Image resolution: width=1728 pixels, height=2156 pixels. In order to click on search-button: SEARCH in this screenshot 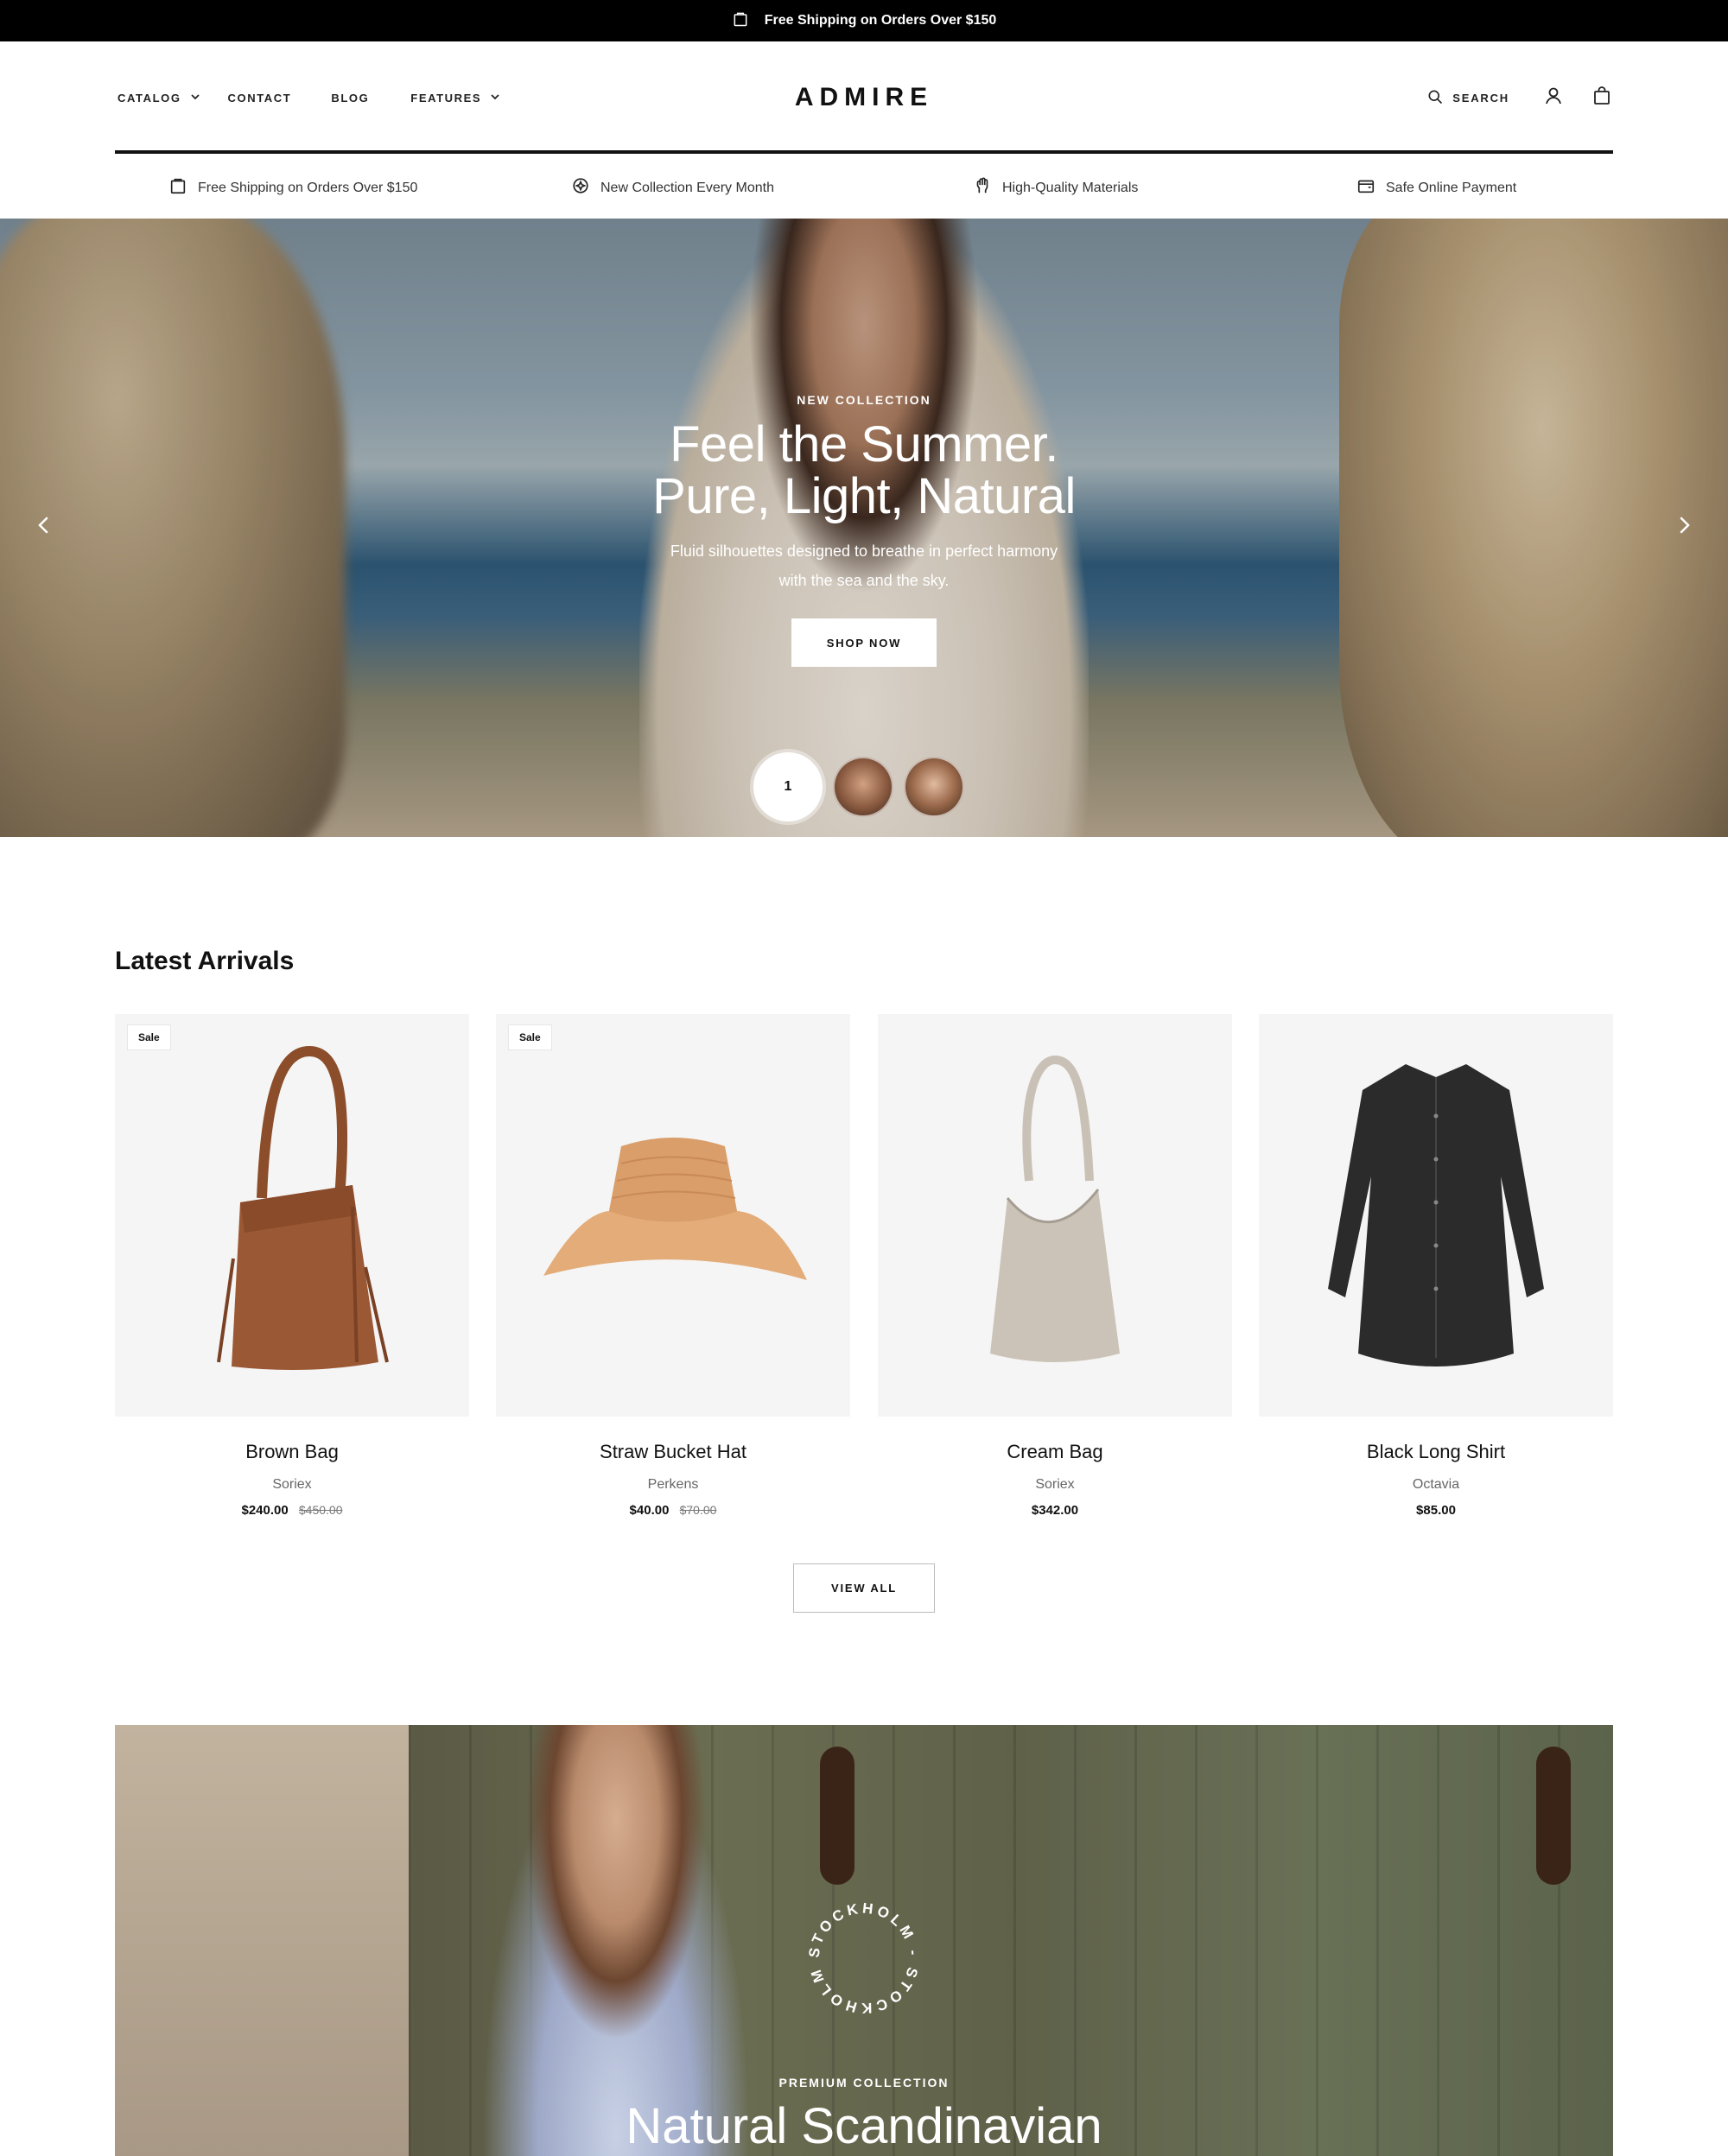, I will do `click(1467, 98)`.